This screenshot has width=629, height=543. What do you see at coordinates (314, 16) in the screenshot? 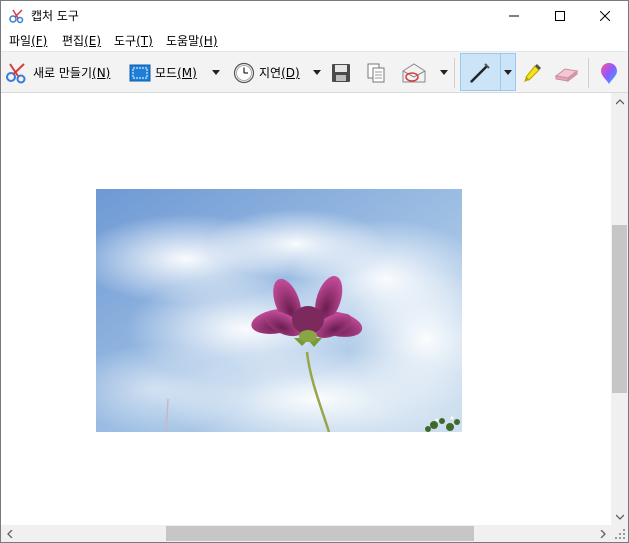
I see `title-bar: 캡처 도구` at bounding box center [314, 16].